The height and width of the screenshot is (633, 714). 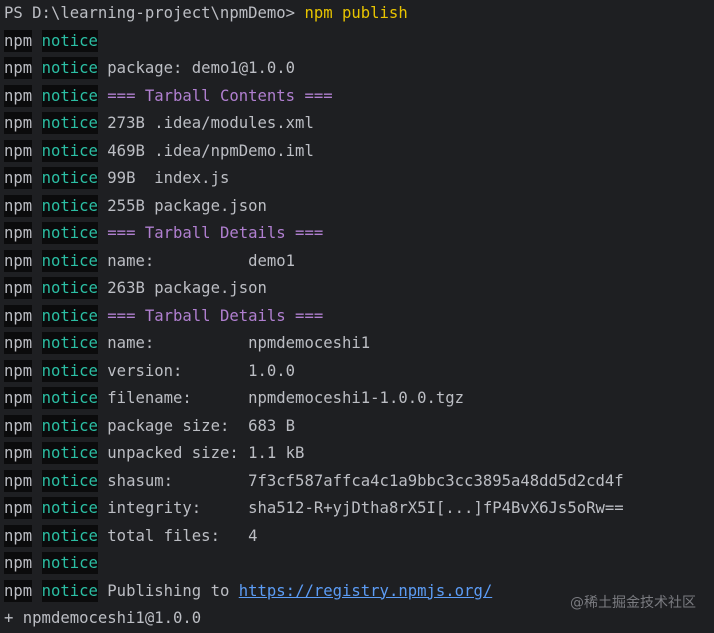 I want to click on notice-line: npm notice 273B .idea/modules.xml, so click(x=314, y=124).